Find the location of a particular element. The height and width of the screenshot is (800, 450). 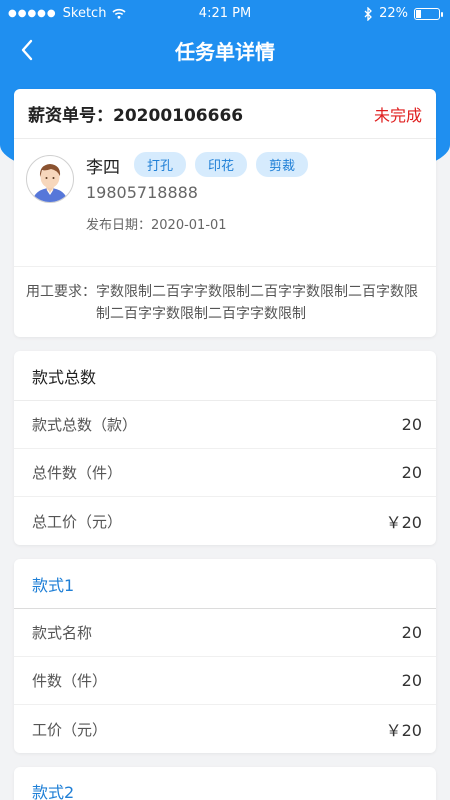

worker-phone: 19805718888 is located at coordinates (142, 192).